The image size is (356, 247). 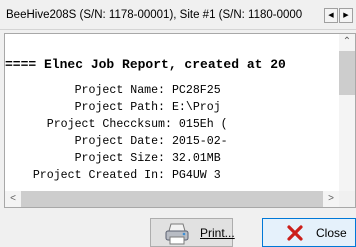 What do you see at coordinates (113, 90) in the screenshot?
I see `report-line: Project Name: PC28F25` at bounding box center [113, 90].